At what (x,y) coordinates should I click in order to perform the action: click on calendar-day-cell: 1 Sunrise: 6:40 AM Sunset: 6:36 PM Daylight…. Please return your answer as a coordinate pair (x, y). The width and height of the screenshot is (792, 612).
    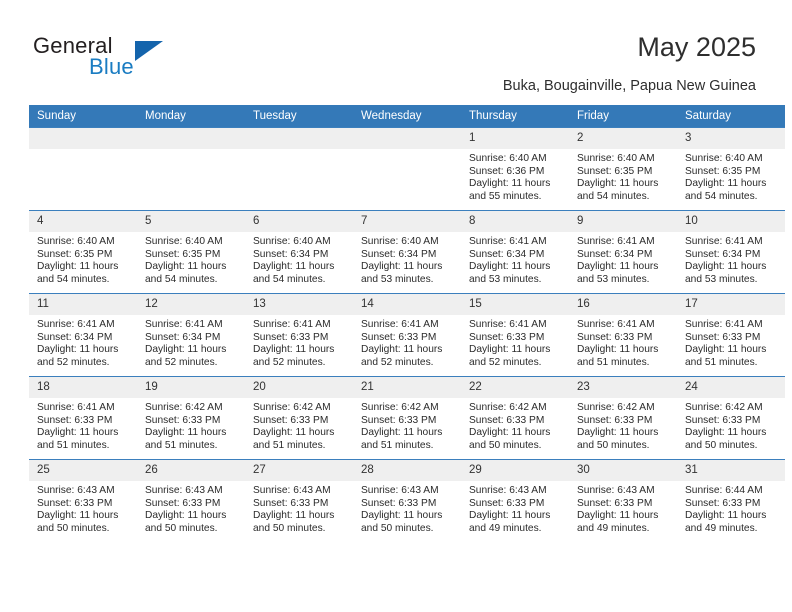
    Looking at the image, I should click on (515, 169).